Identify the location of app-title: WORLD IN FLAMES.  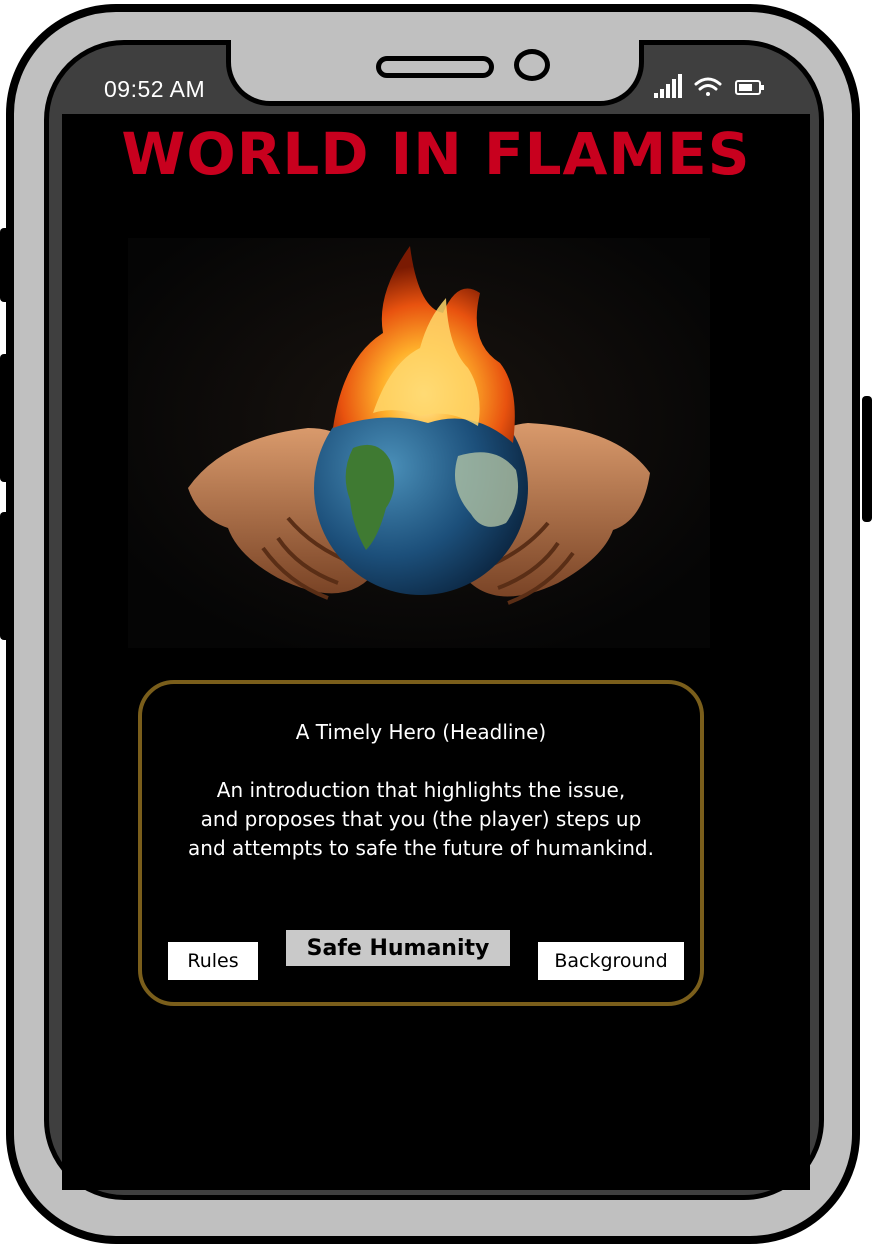
(436, 154).